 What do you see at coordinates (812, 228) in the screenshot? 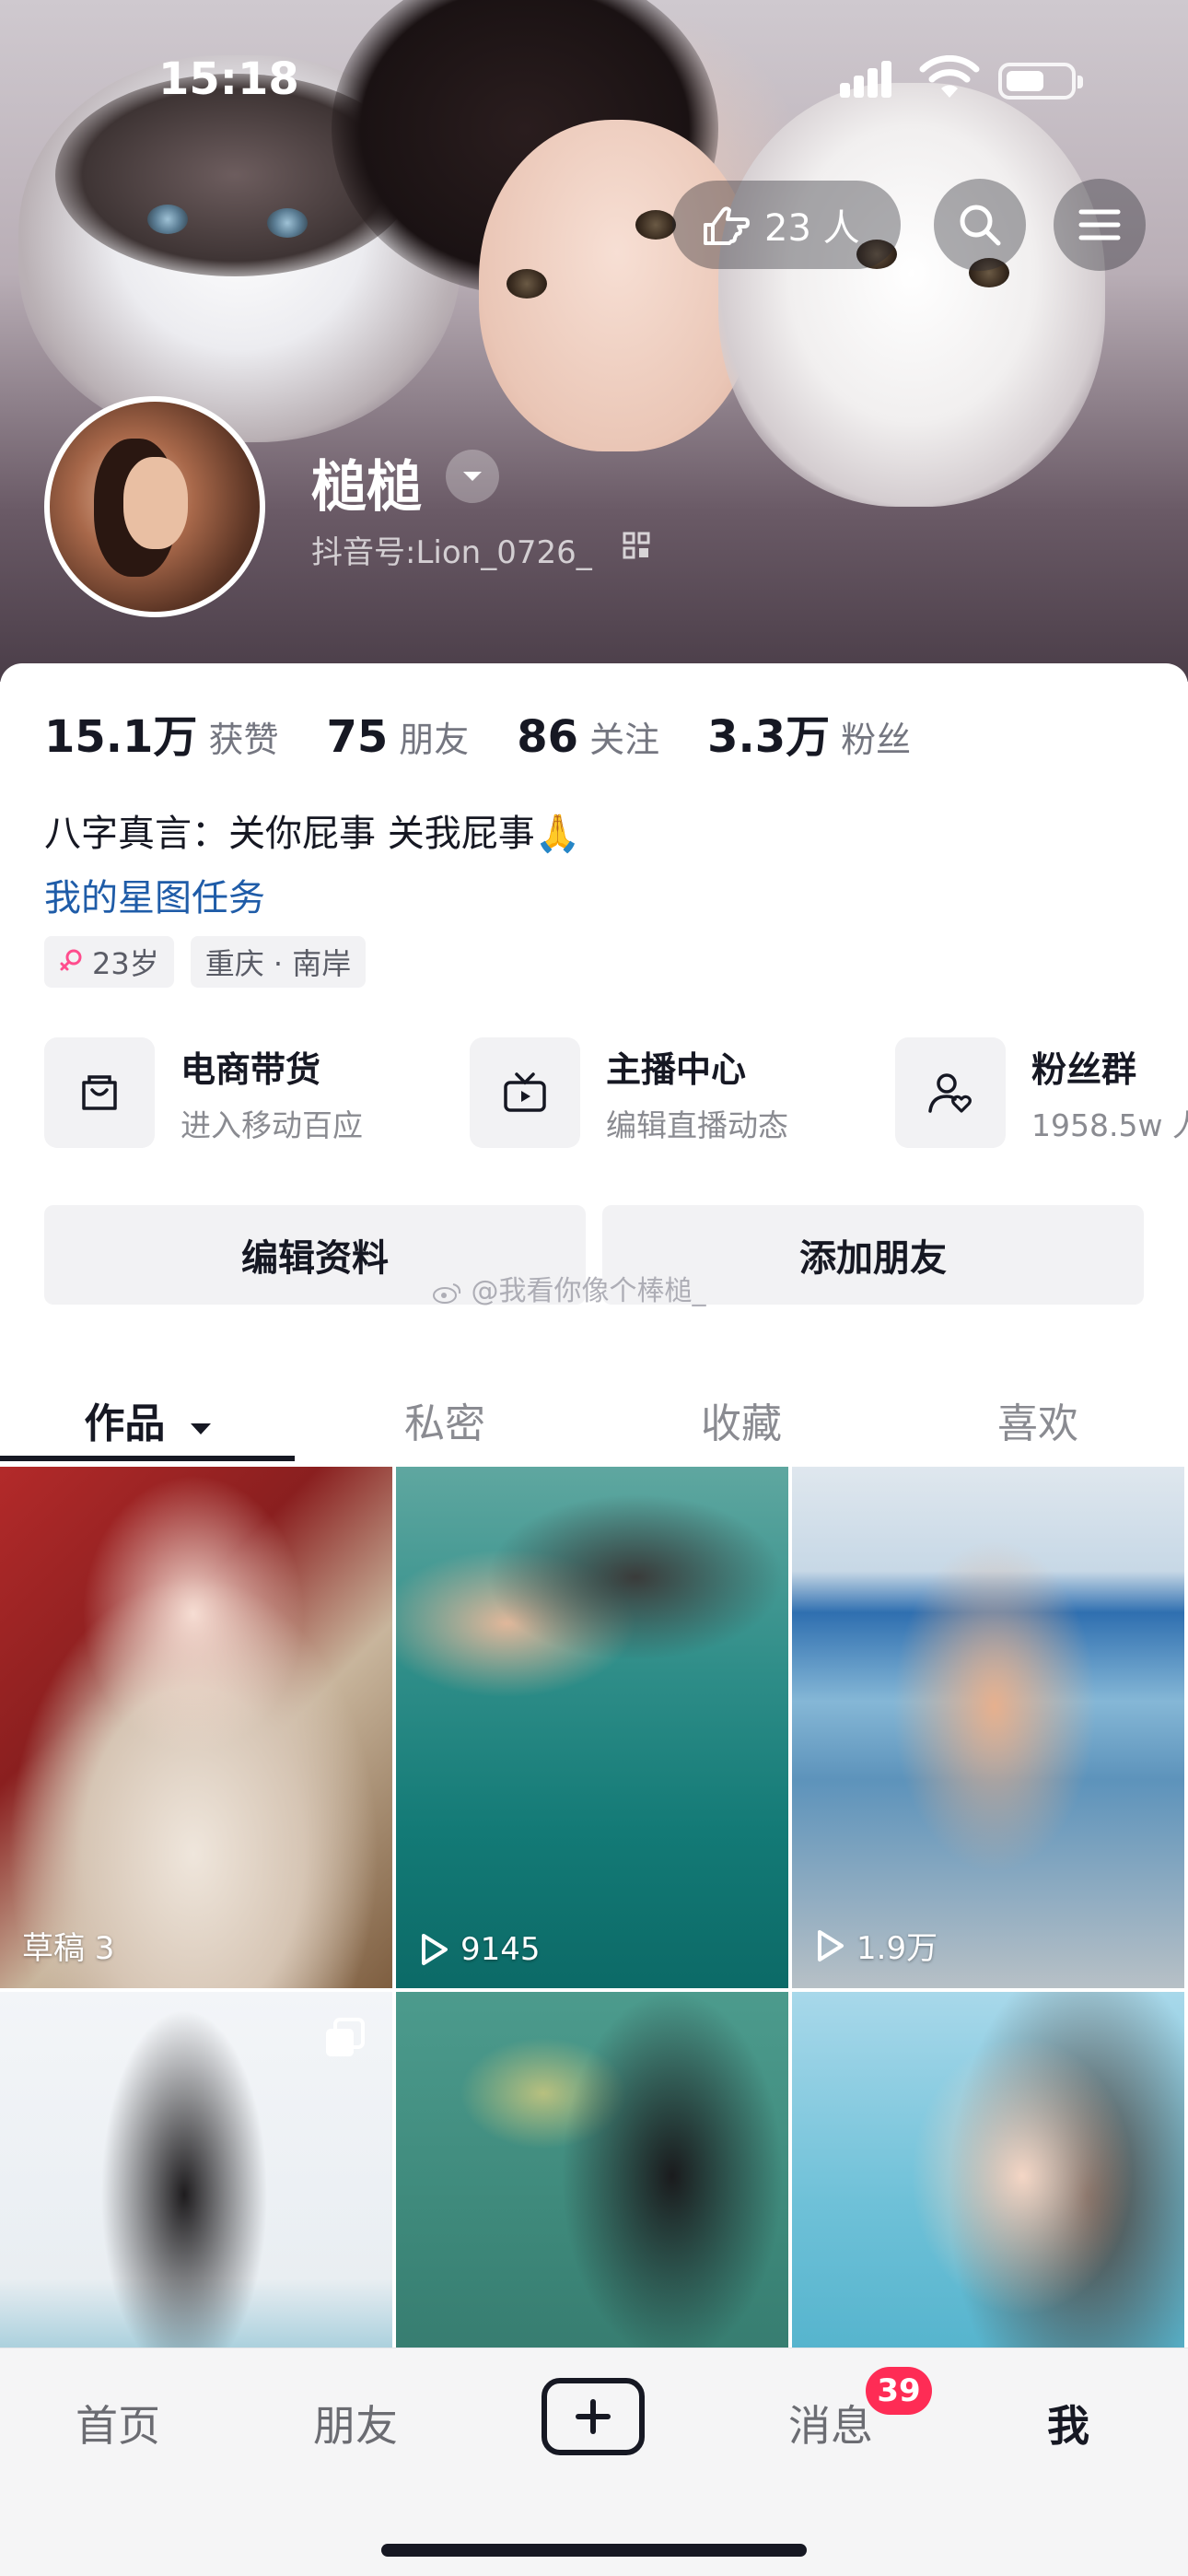
I see `visitors-count: 23 人` at bounding box center [812, 228].